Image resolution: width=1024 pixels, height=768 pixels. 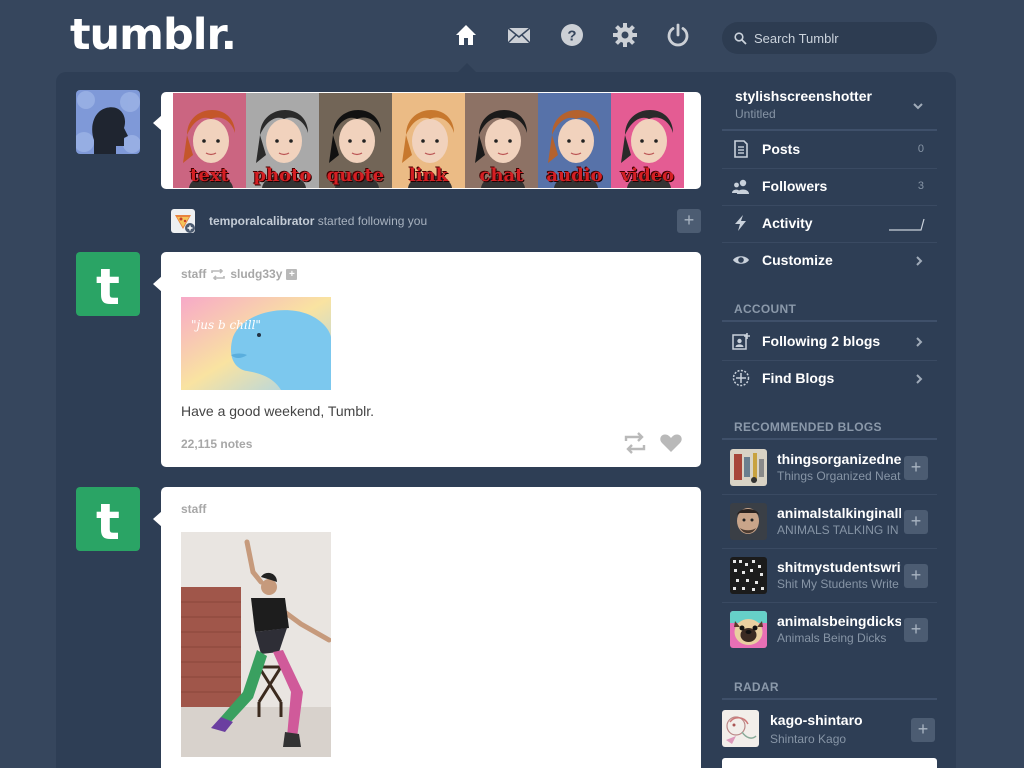 What do you see at coordinates (829, 149) in the screenshot?
I see `sidebar-item-posts: Posts 0` at bounding box center [829, 149].